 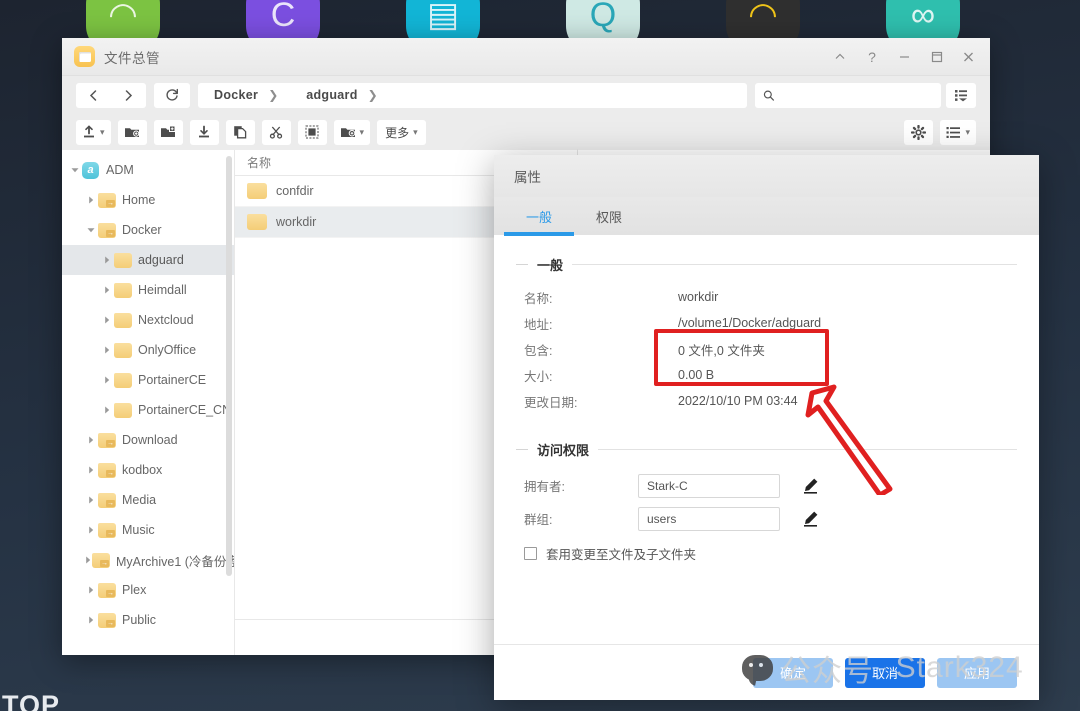 What do you see at coordinates (793, 672) in the screenshot?
I see `ok-button: 确定` at bounding box center [793, 672].